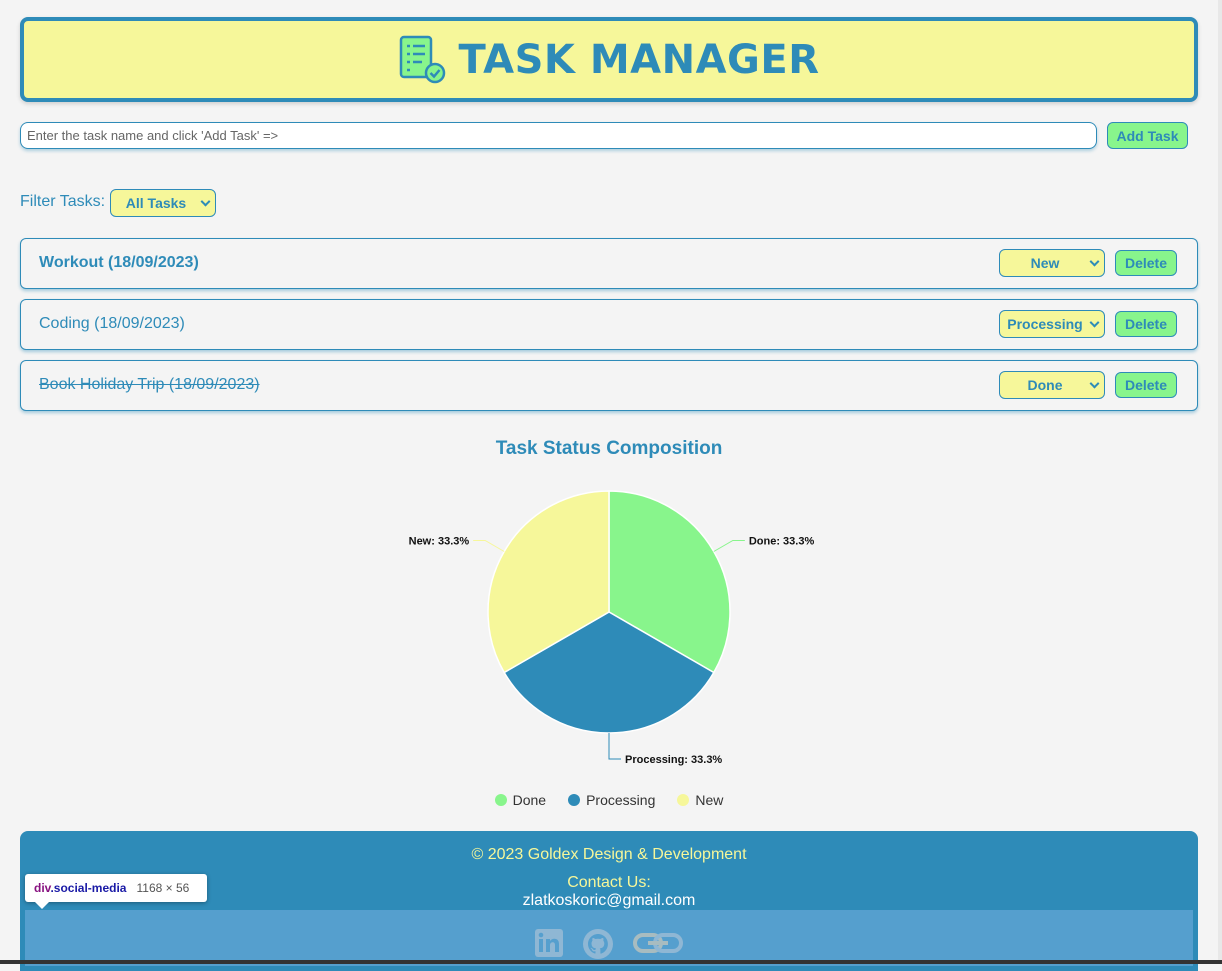  Describe the element at coordinates (639, 59) in the screenshot. I see `app-title: TASK MANAGER` at that location.